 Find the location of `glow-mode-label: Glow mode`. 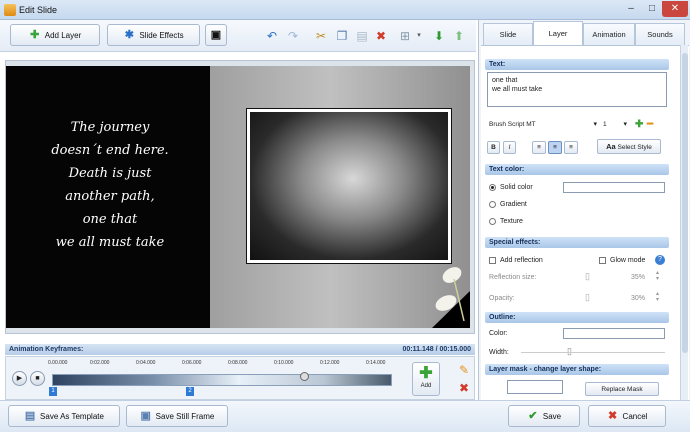

glow-mode-label: Glow mode is located at coordinates (628, 260).